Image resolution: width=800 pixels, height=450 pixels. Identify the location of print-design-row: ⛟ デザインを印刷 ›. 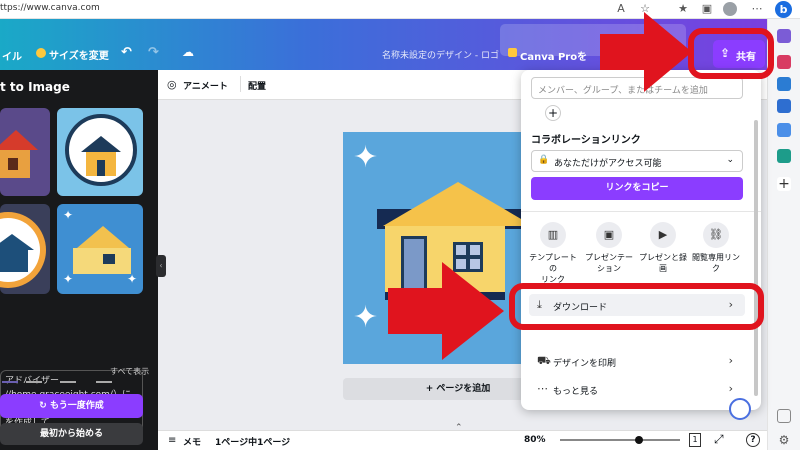
(637, 361).